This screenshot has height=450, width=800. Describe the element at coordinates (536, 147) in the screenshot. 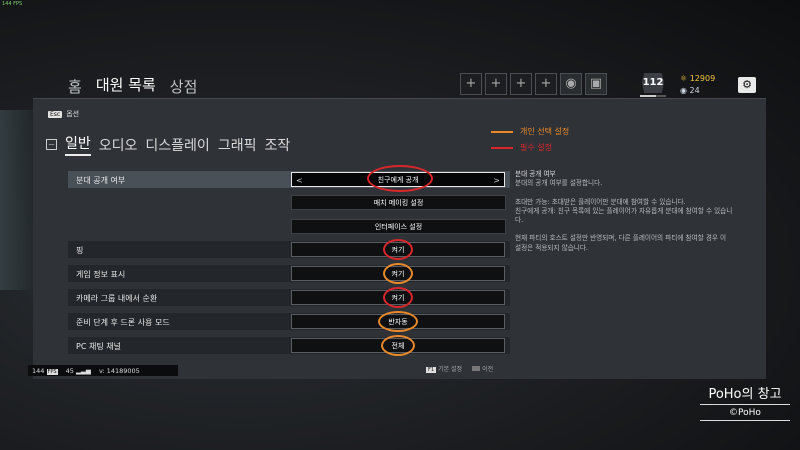

I see `legend-required-label: 필수 설정` at that location.